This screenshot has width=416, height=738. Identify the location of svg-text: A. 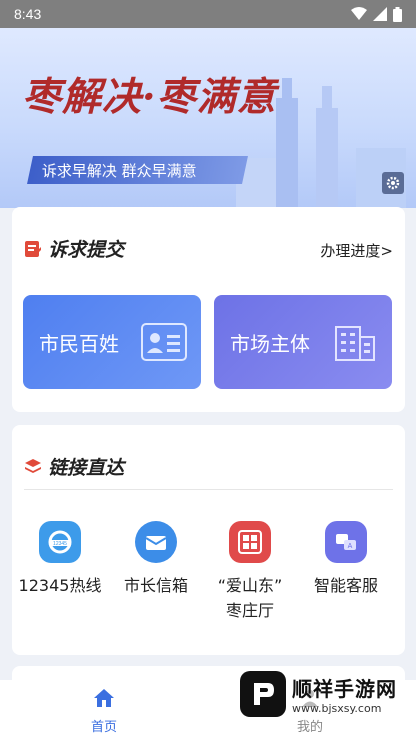
(350, 546).